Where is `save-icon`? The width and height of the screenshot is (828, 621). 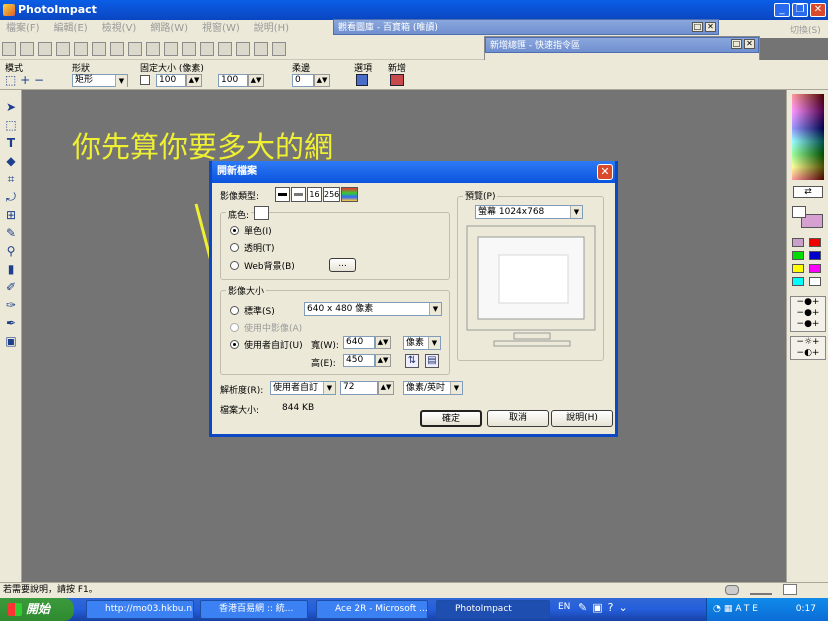
save-icon is located at coordinates (45, 49).